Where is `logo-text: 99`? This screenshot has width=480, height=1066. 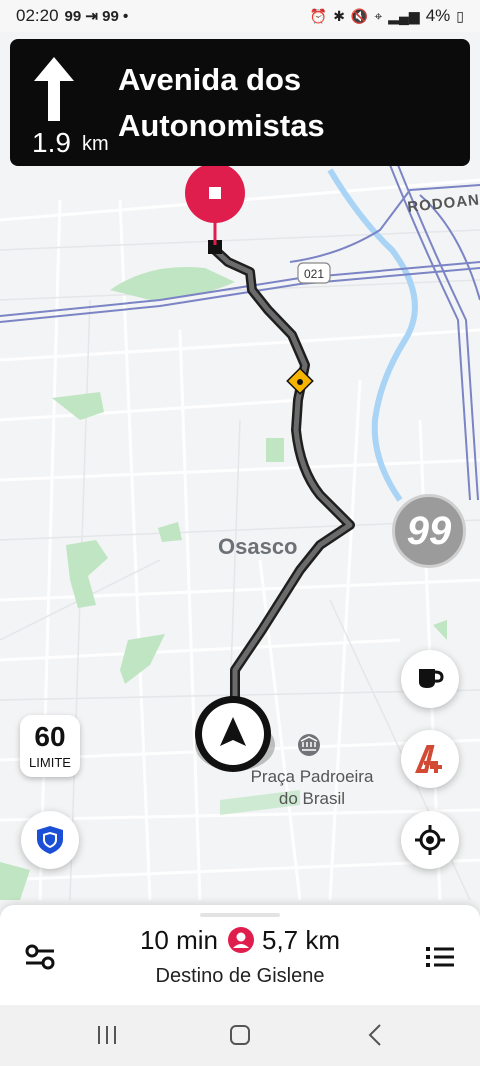 logo-text: 99 is located at coordinates (429, 530).